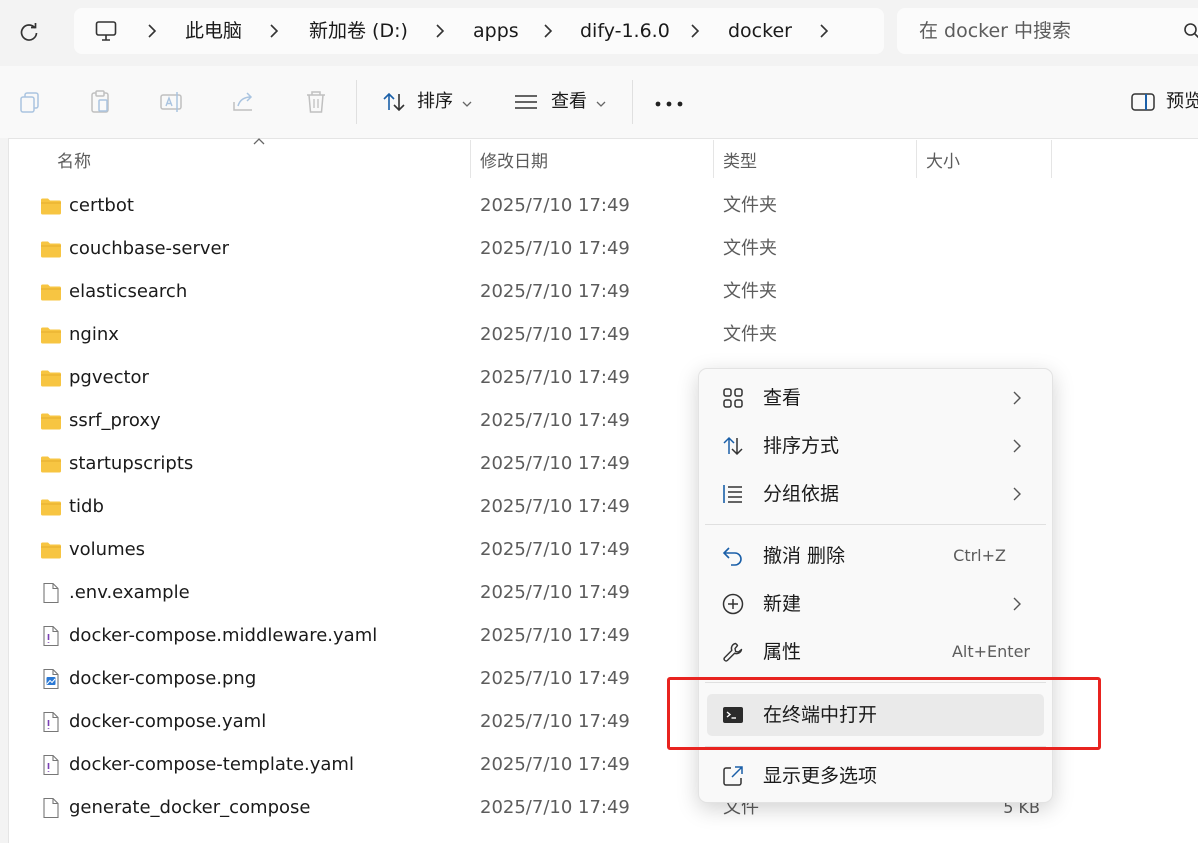  I want to click on breadcrumb-this-pc: 此电脑, so click(213, 31).